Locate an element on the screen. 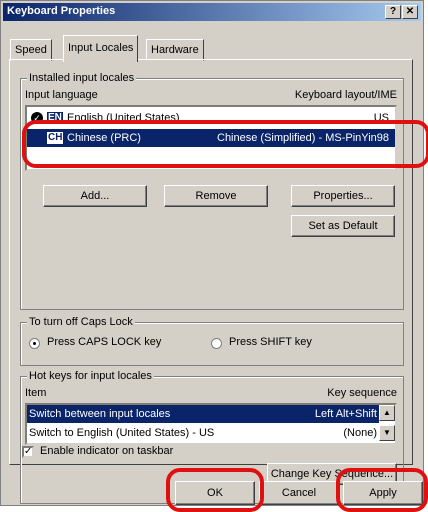 This screenshot has height=512, width=428. help-icon: ? is located at coordinates (393, 12).